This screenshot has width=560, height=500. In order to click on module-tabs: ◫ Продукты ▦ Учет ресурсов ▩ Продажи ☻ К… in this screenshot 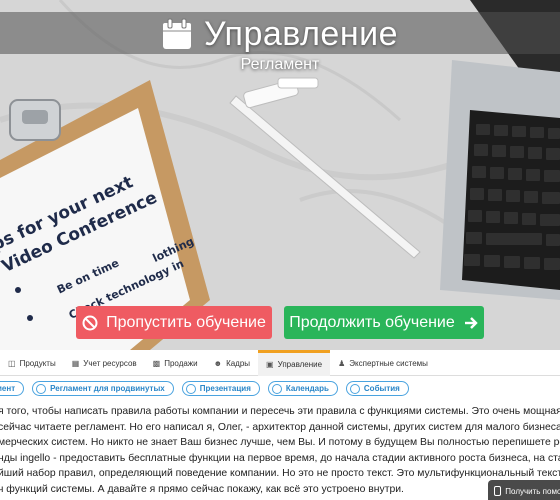, I will do `click(280, 363)`.